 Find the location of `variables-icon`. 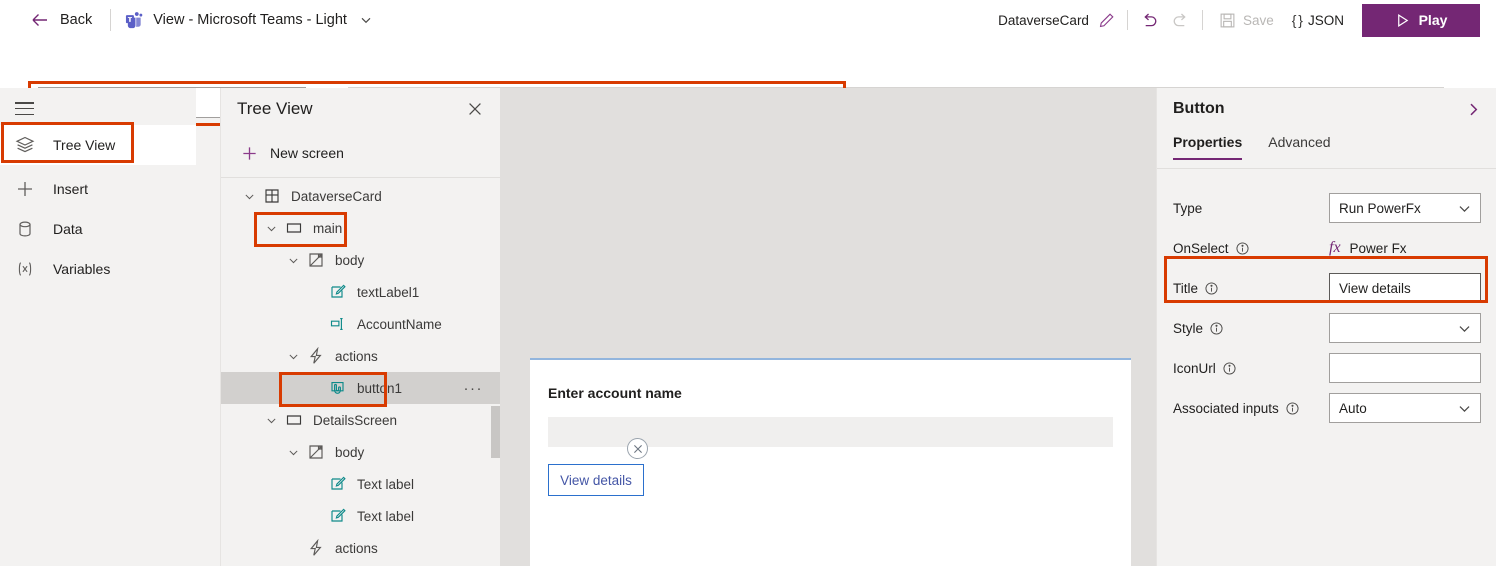

variables-icon is located at coordinates (25, 269).